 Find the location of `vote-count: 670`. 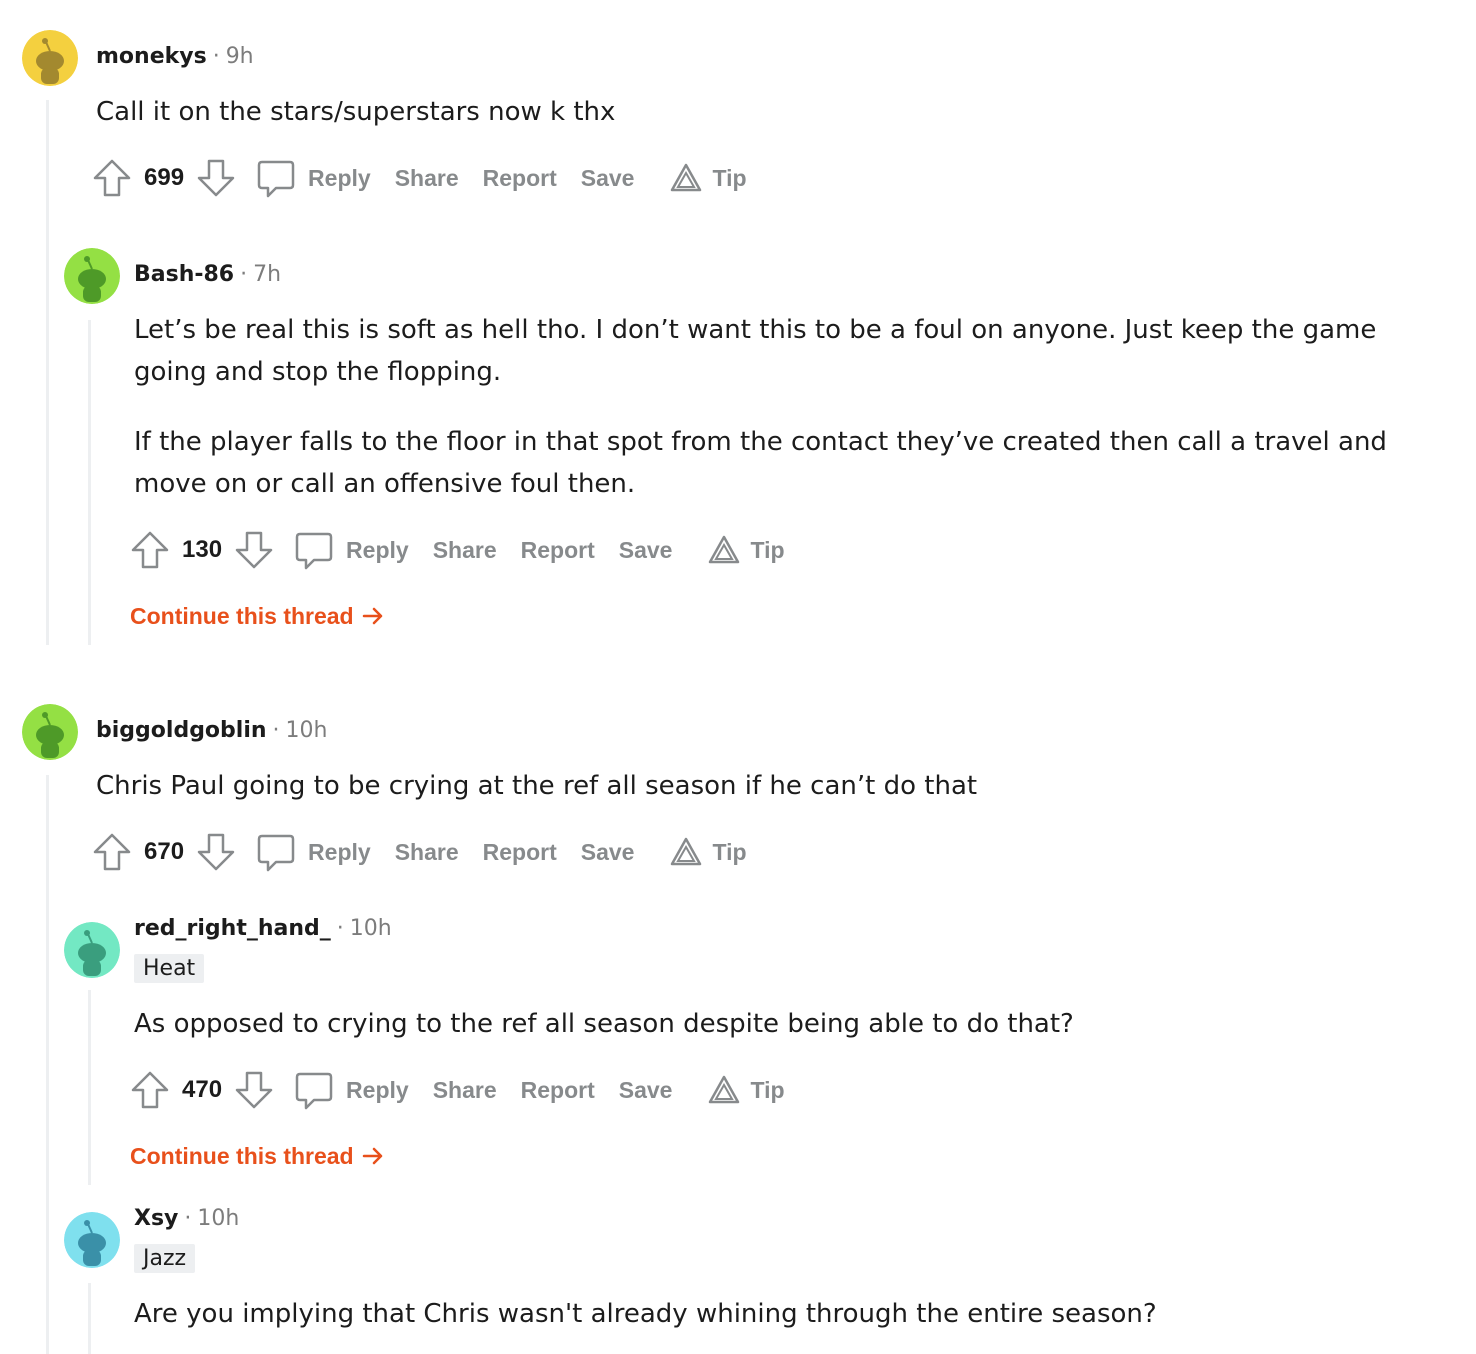

vote-count: 670 is located at coordinates (164, 851).